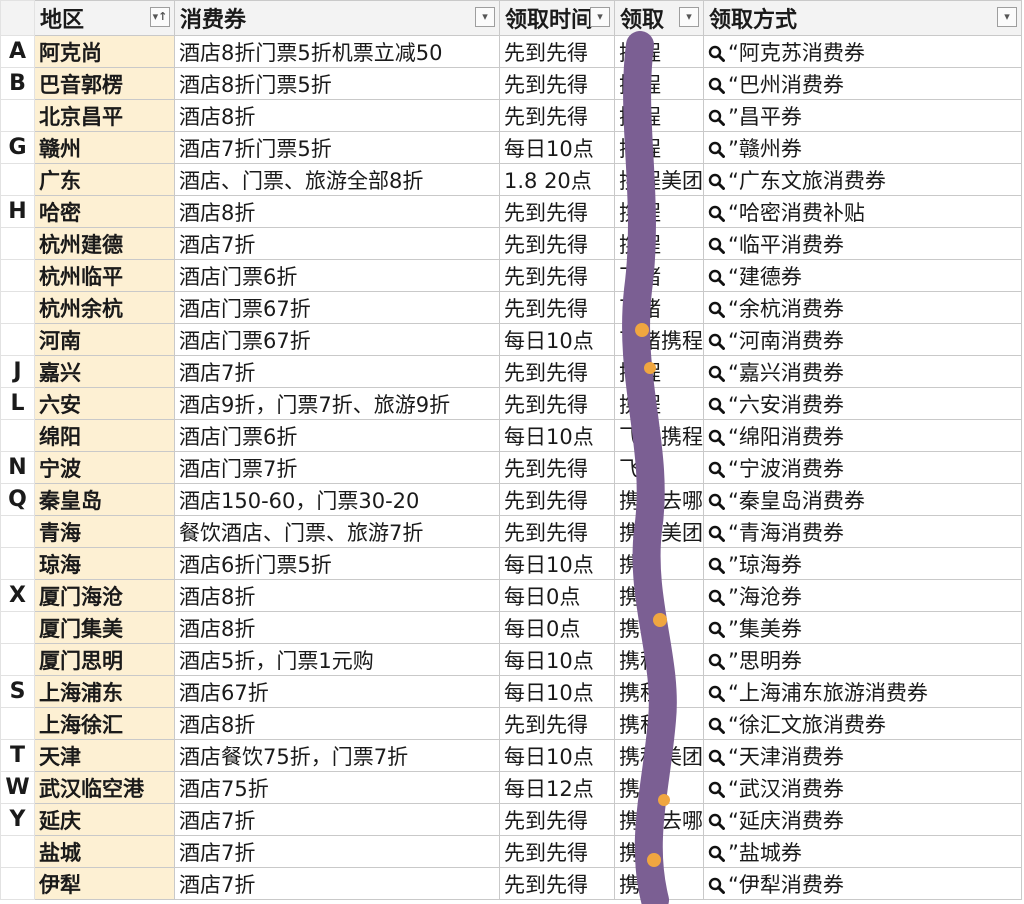 The width and height of the screenshot is (1024, 904). What do you see at coordinates (104, 499) in the screenshot?
I see `region-cell: 秦皇岛` at bounding box center [104, 499].